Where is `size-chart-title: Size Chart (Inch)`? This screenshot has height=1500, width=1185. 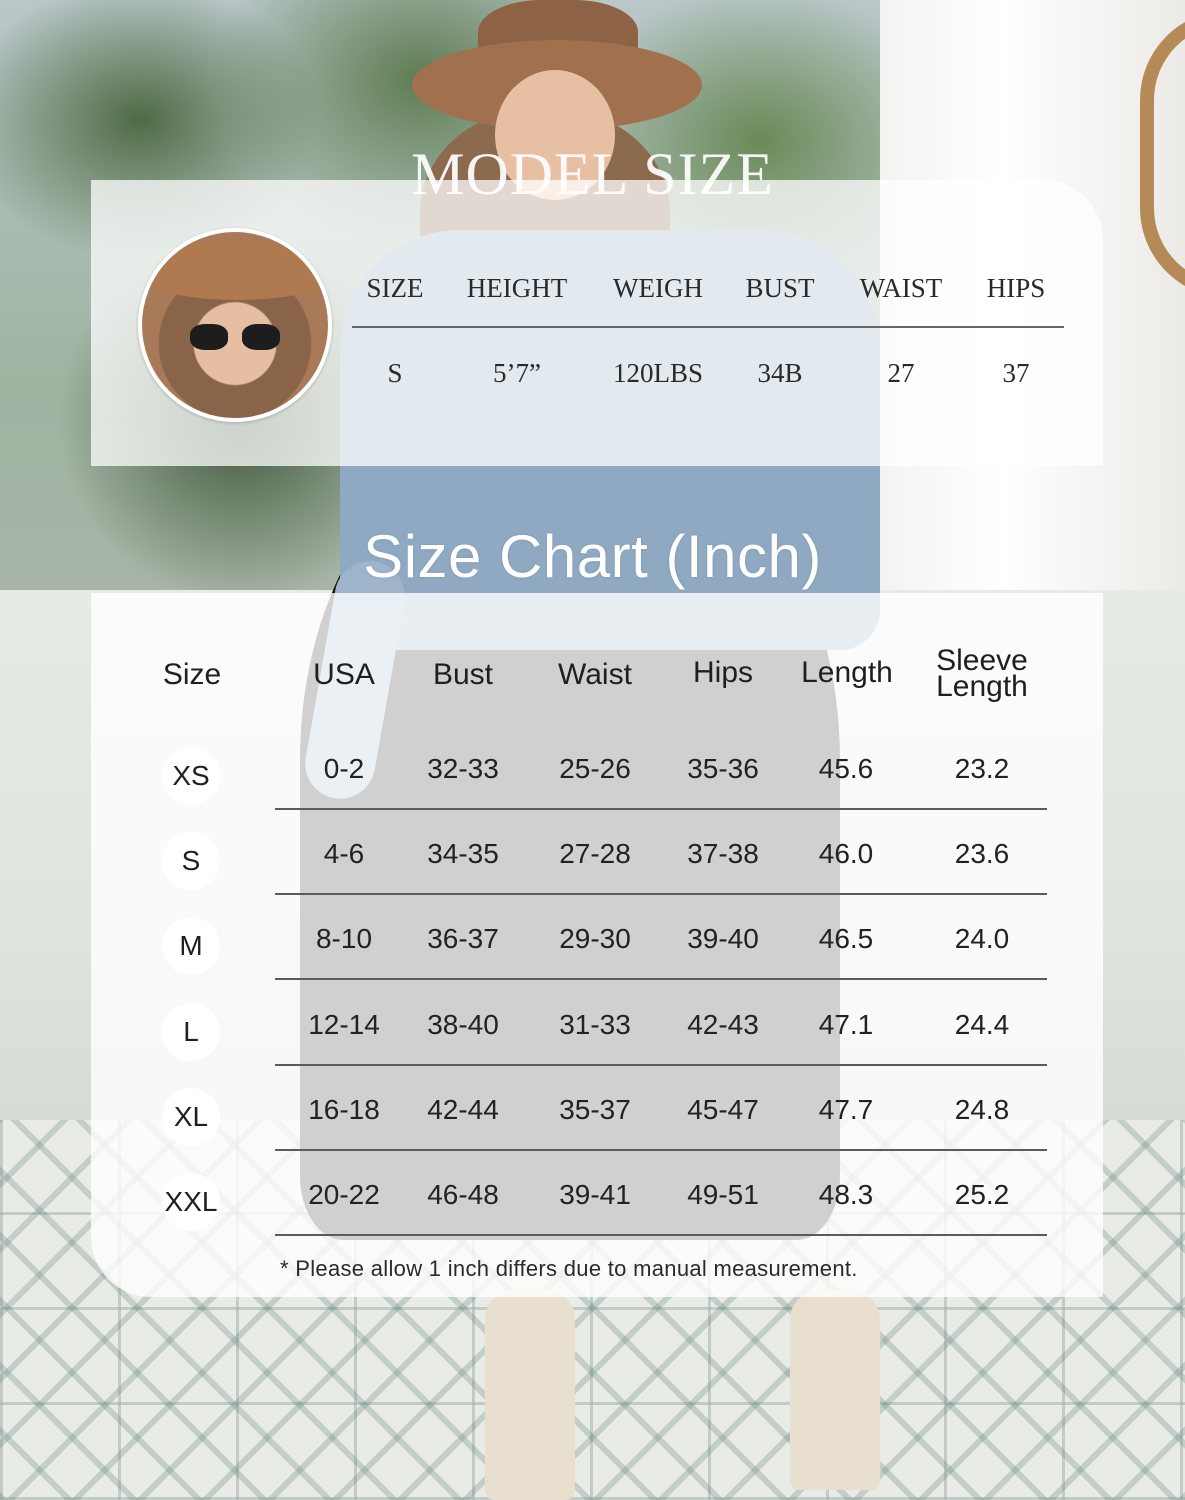
size-chart-title: Size Chart (Inch) is located at coordinates (592, 556).